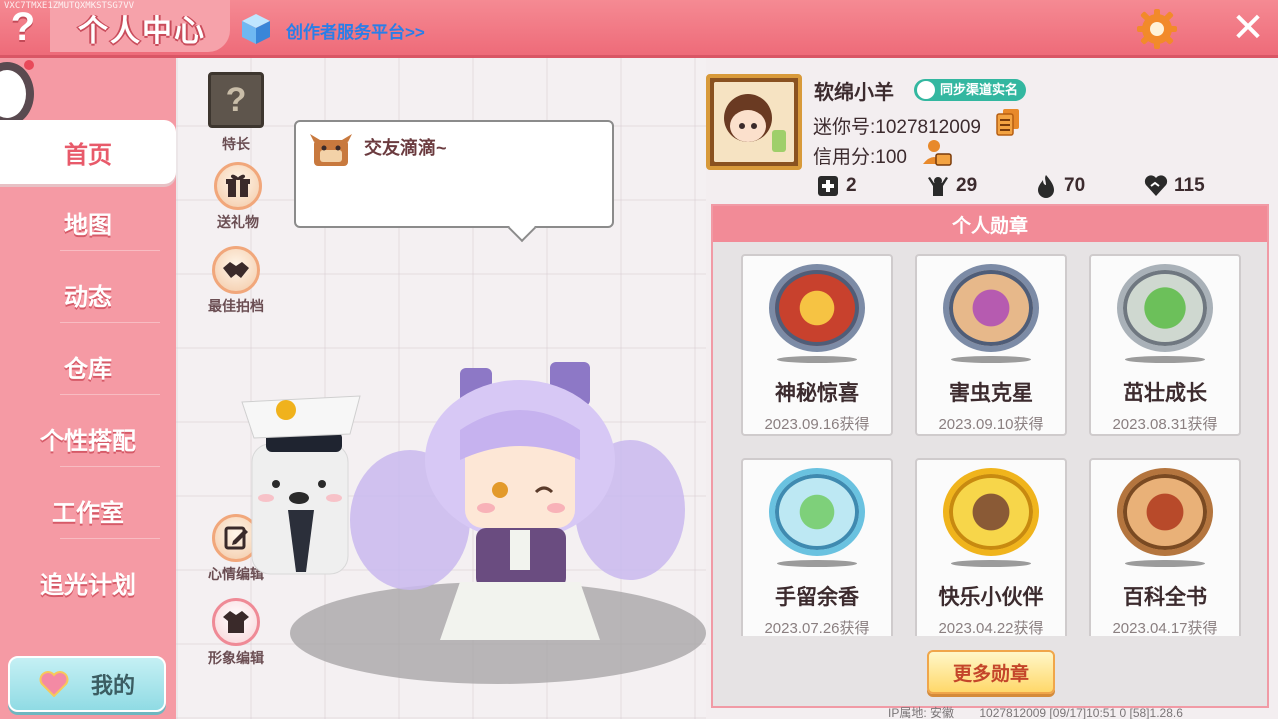 This screenshot has width=1278, height=719. Describe the element at coordinates (967, 185) in the screenshot. I see `stat-value: 29` at that location.